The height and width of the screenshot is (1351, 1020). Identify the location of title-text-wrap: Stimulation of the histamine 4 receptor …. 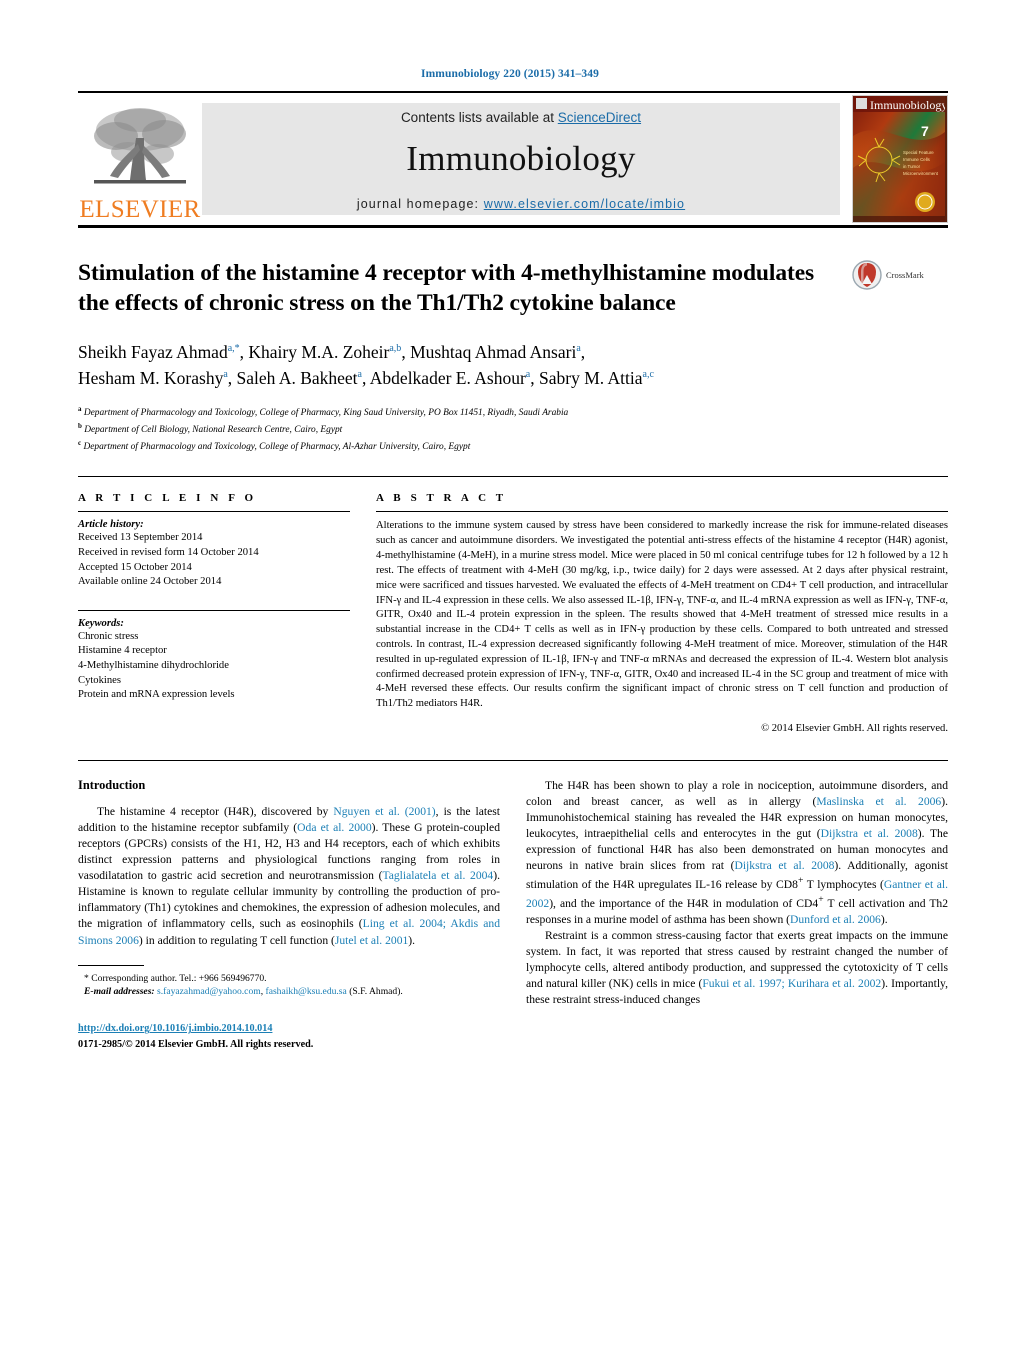
(465, 288).